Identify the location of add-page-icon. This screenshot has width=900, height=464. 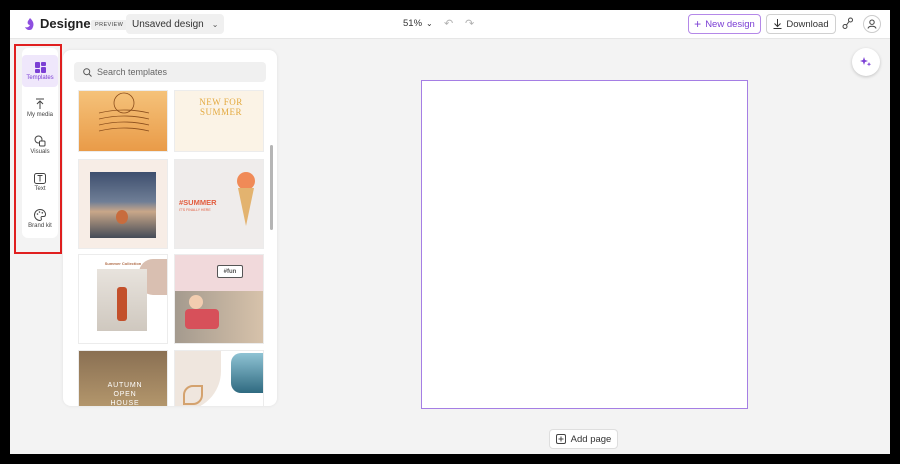
(560, 439).